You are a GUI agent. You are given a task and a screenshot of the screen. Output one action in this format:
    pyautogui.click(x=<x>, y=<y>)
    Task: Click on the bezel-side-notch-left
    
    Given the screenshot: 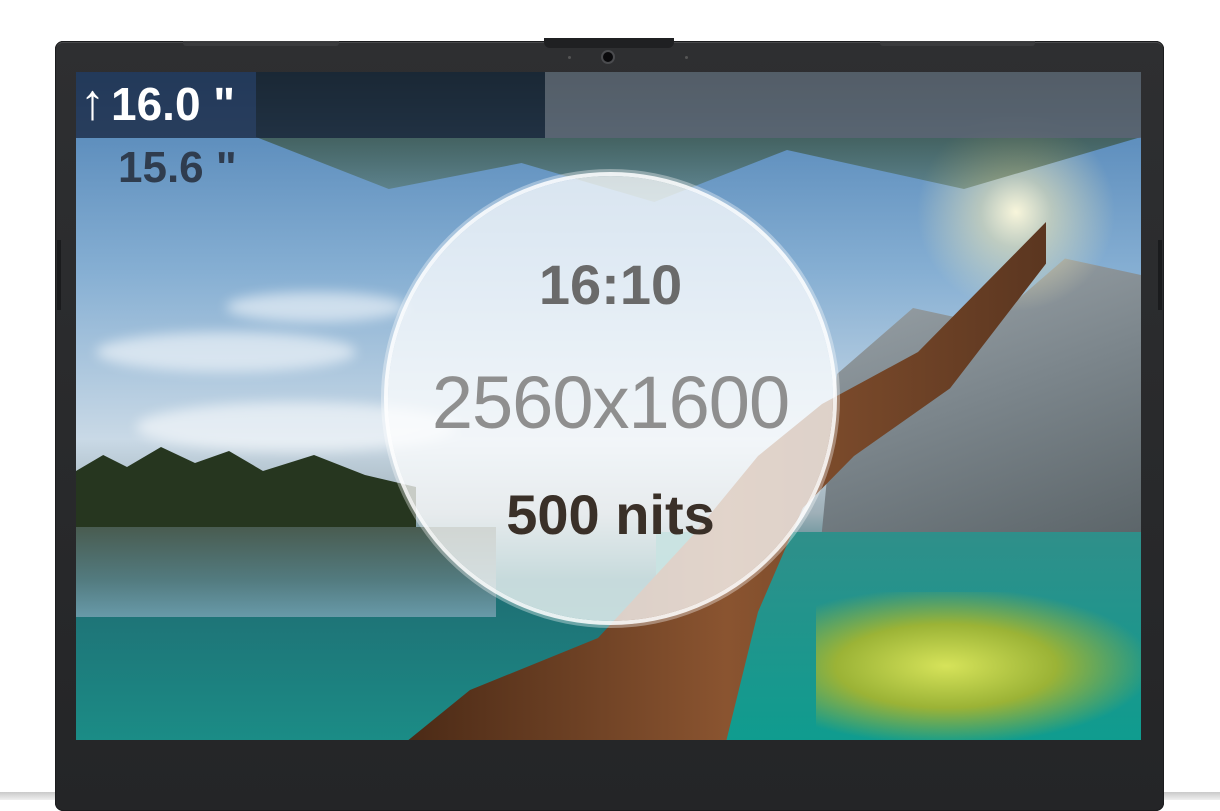 What is the action you would take?
    pyautogui.click(x=59, y=275)
    